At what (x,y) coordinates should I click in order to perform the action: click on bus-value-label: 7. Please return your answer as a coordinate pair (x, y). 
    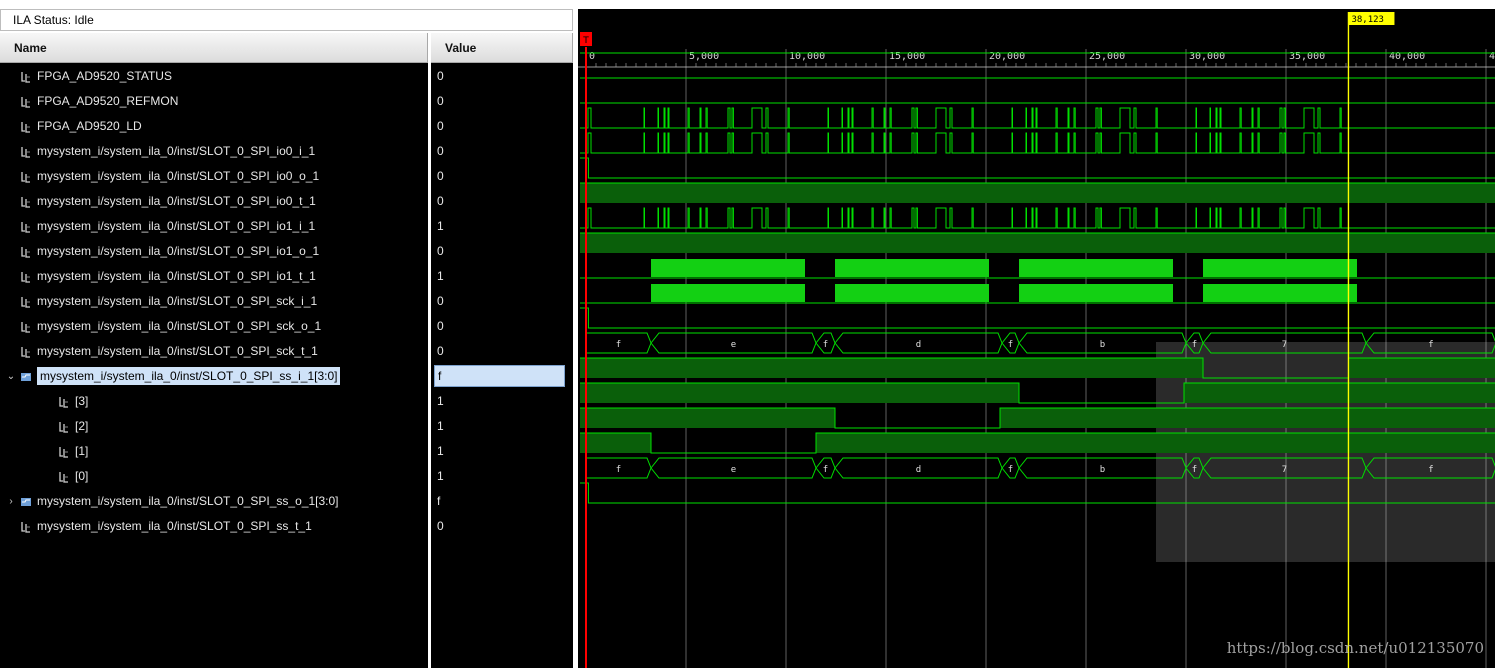
    Looking at the image, I should click on (1284, 470).